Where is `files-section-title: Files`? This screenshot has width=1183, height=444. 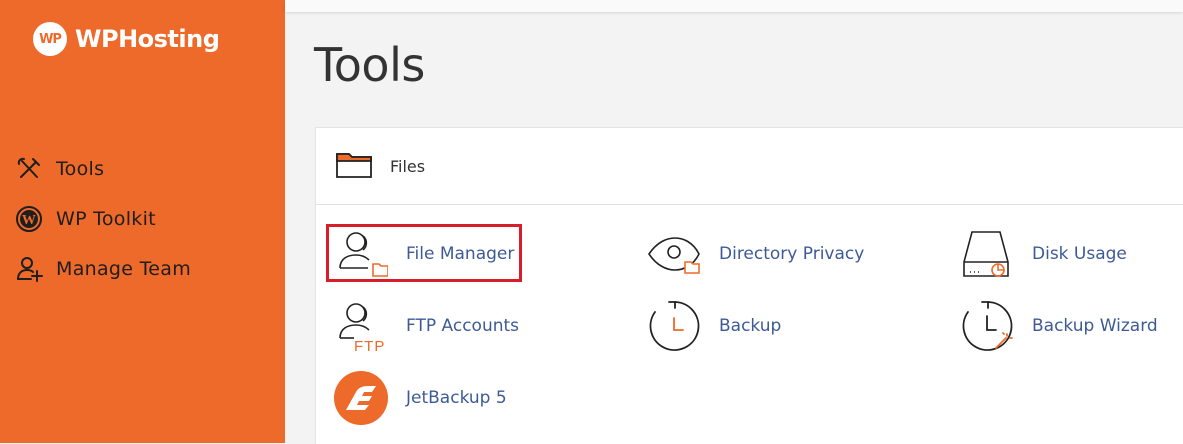
files-section-title: Files is located at coordinates (408, 166).